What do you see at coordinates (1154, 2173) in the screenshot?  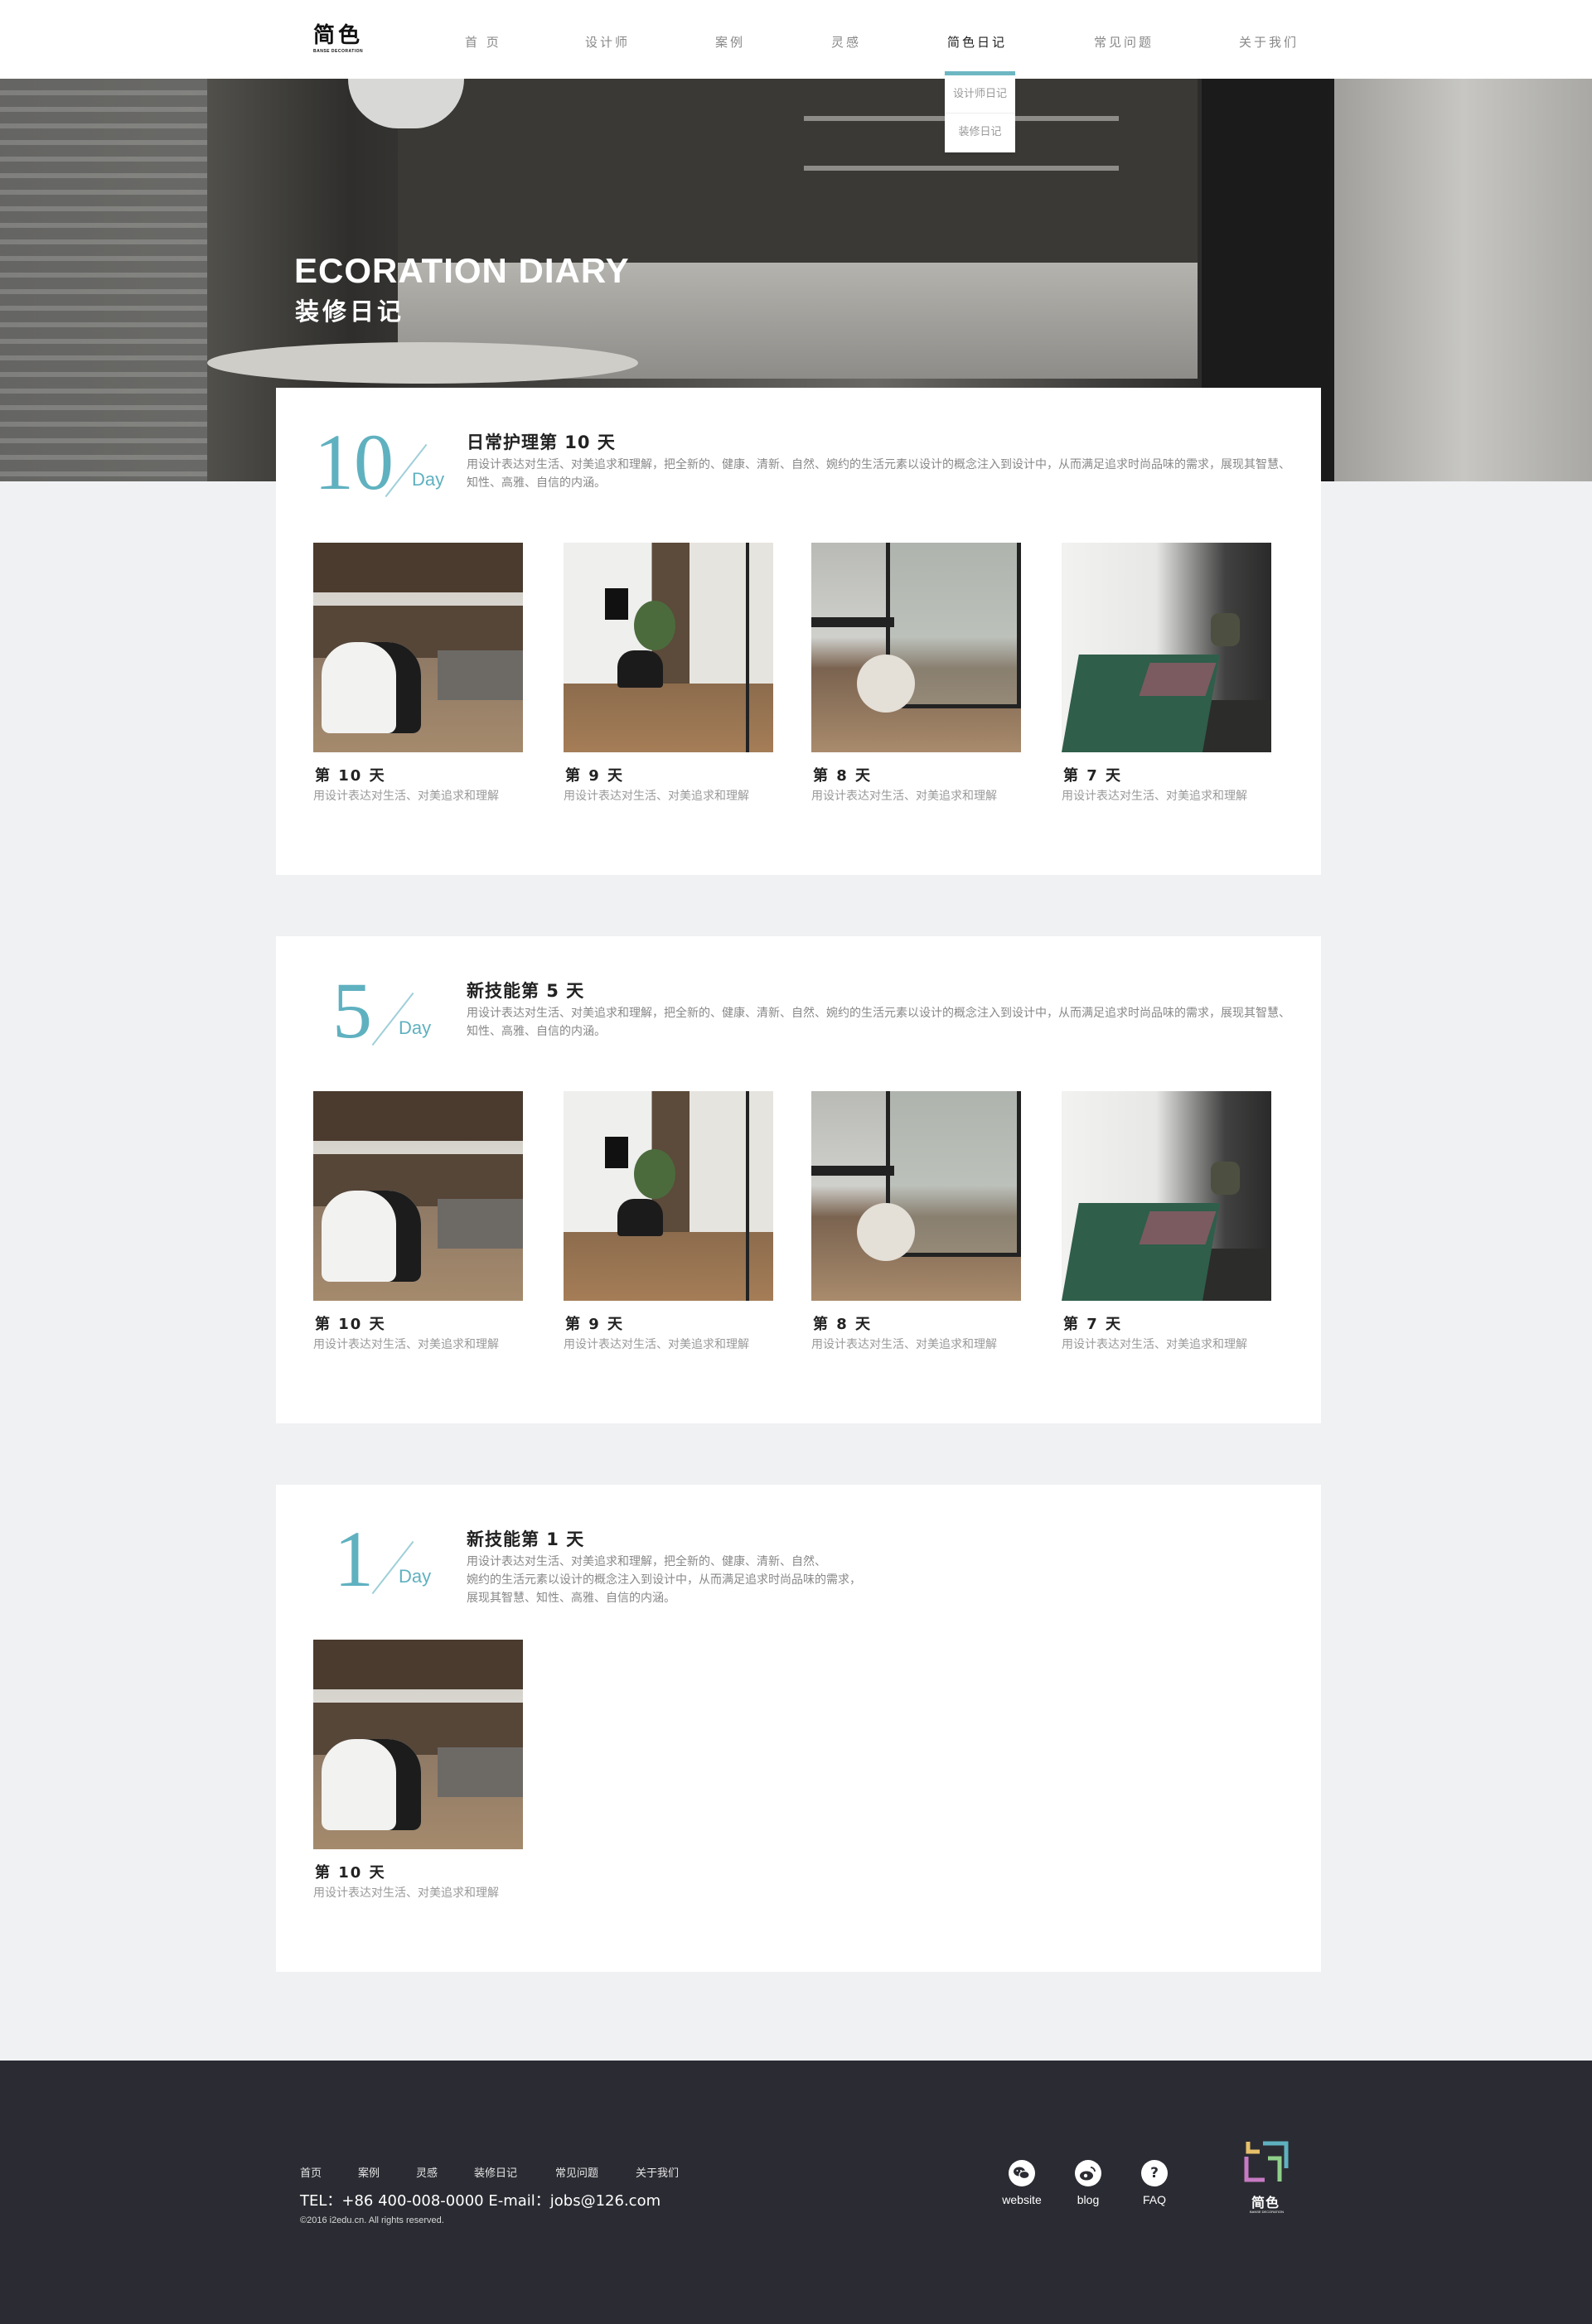 I see `question-icon: ?` at bounding box center [1154, 2173].